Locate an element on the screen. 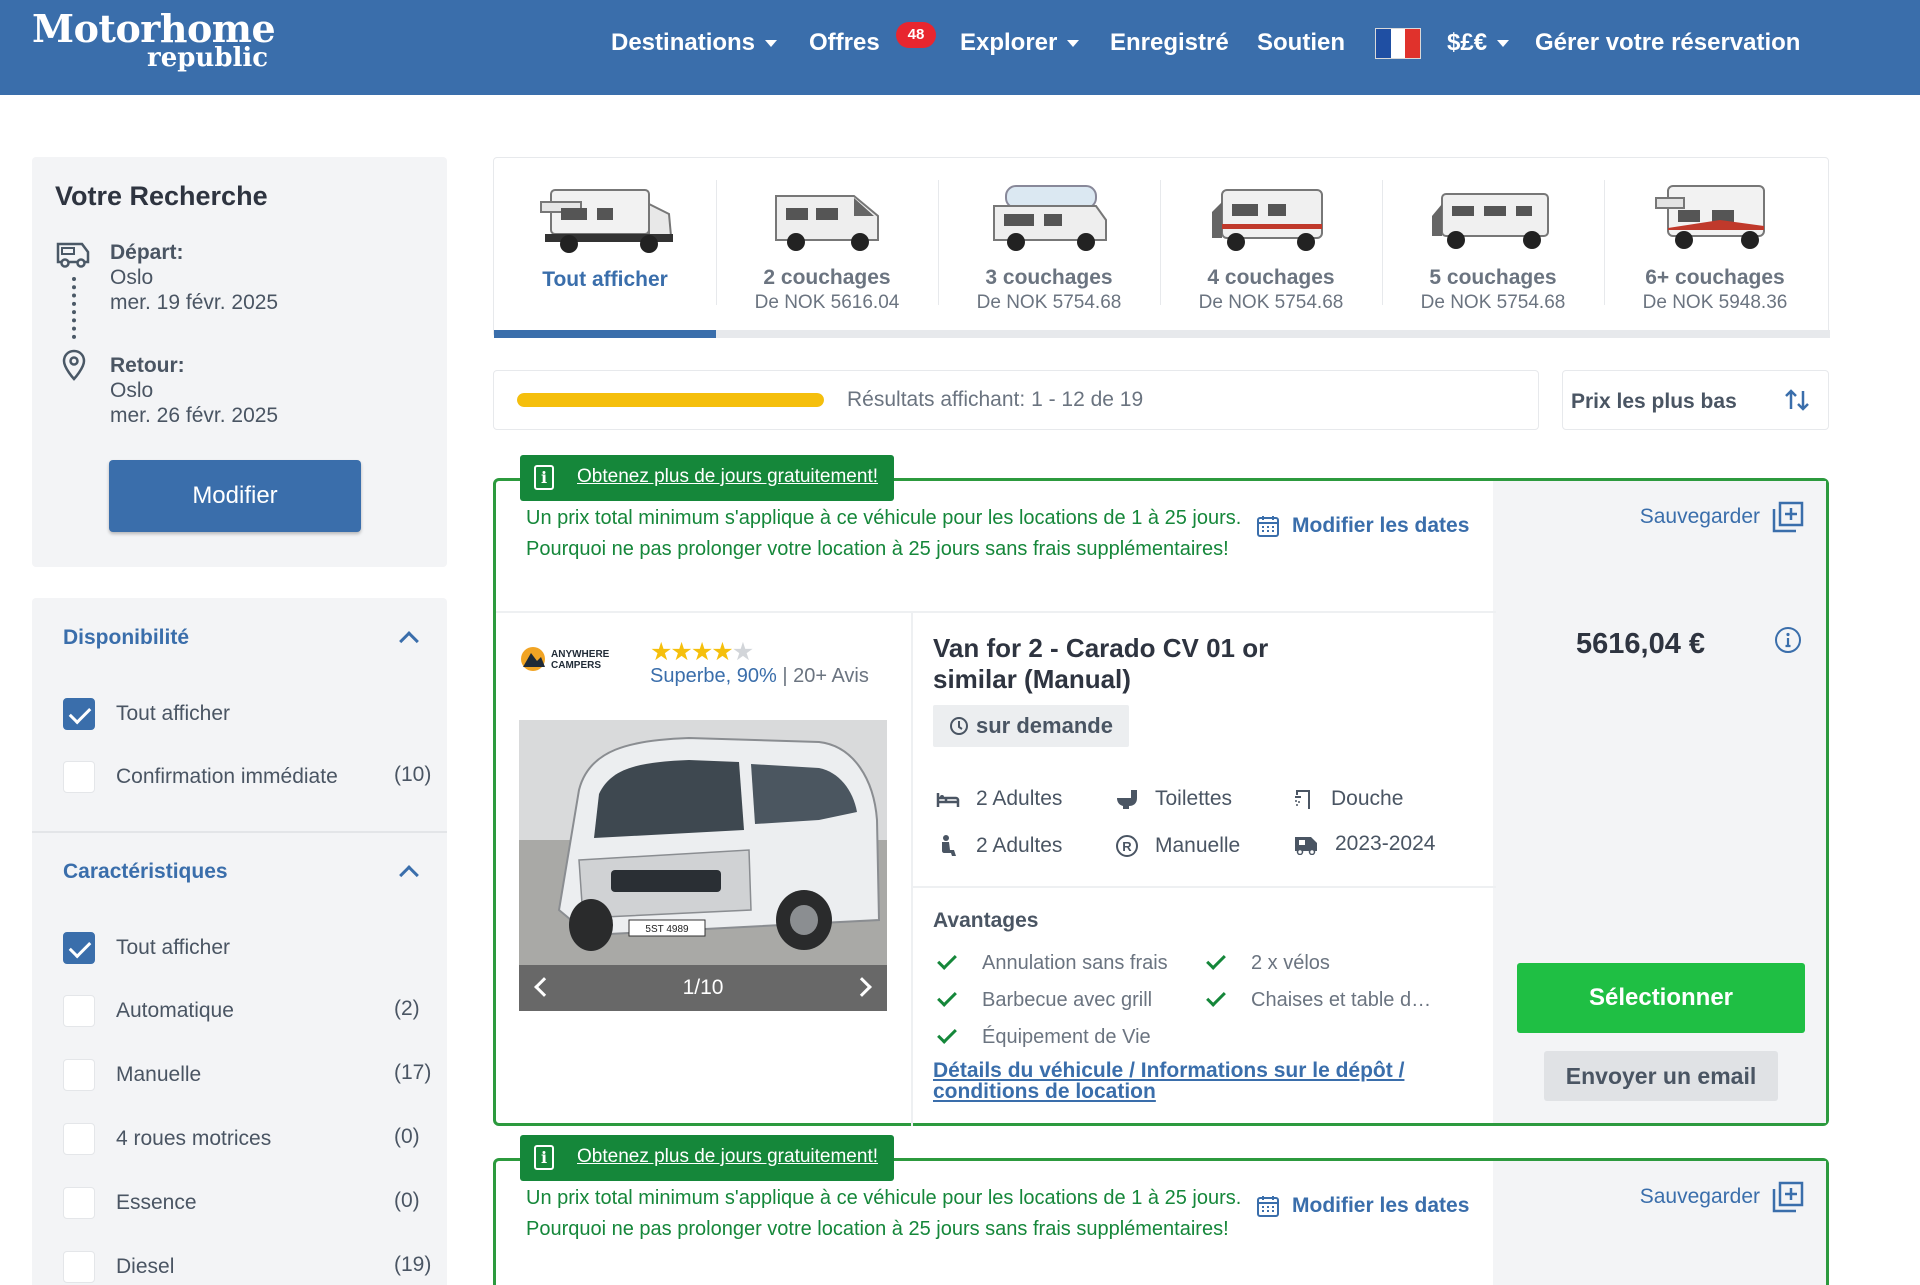  filter-automatic: Automatique (2) is located at coordinates (243, 1011).